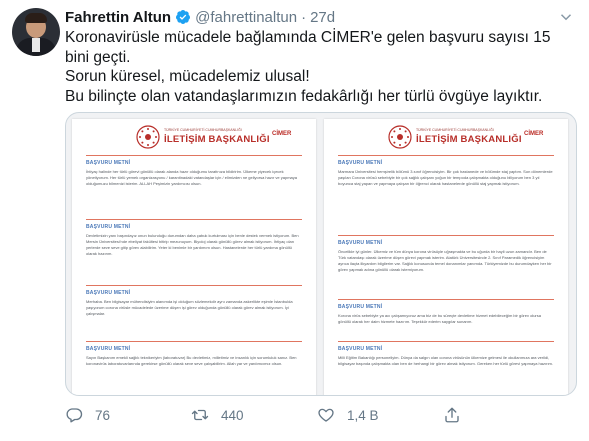 The width and height of the screenshot is (589, 441). I want to click on author-handle: @fahrettinaltun, so click(246, 17).